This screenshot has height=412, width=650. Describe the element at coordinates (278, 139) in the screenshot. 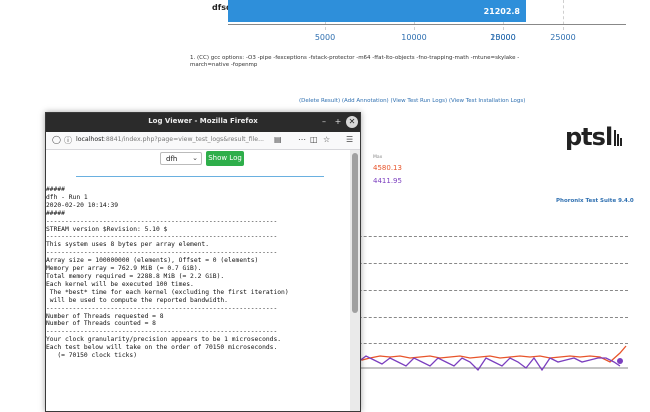

I see `reader-view-icon: ▤` at that location.